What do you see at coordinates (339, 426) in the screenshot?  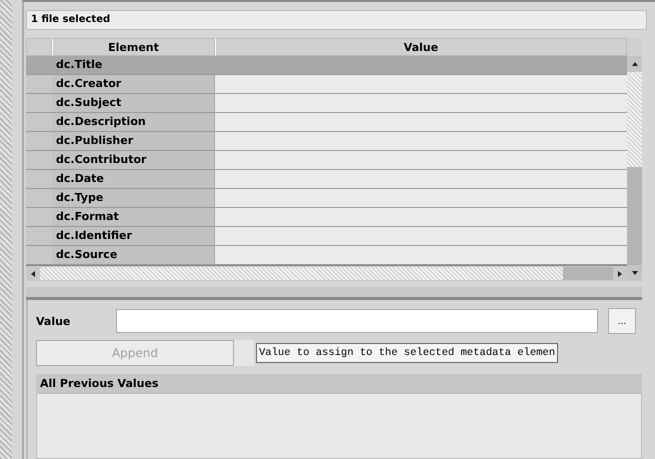 I see `previous-values-list` at bounding box center [339, 426].